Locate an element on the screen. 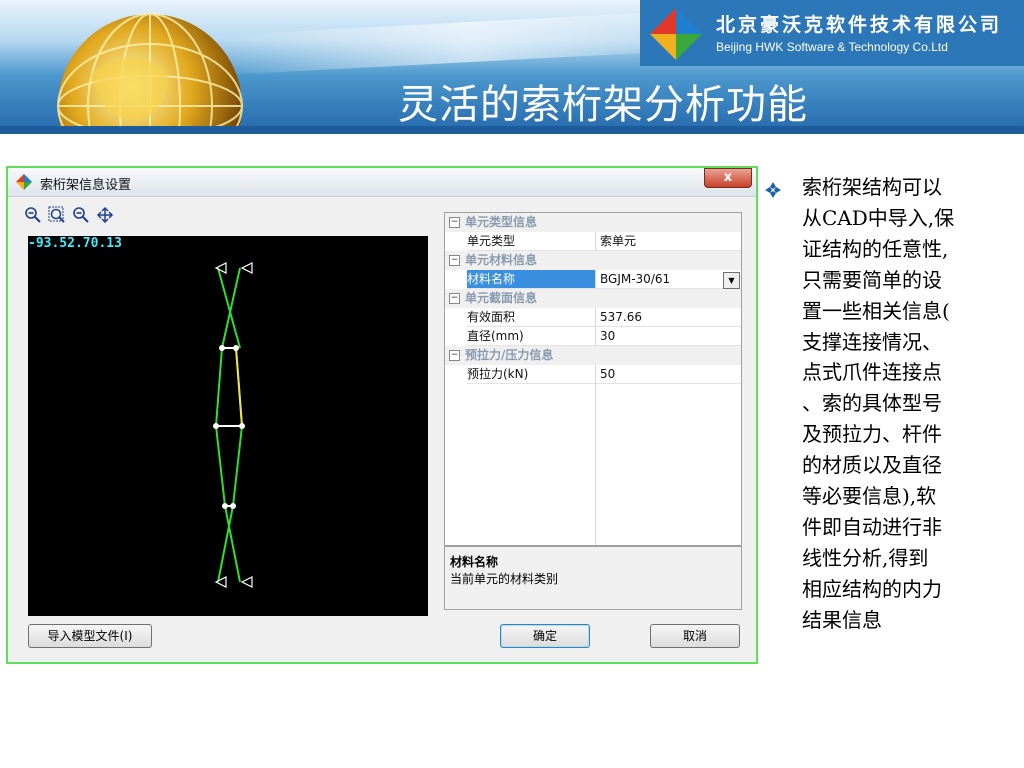 This screenshot has height=768, width=1024. text-line: 只需要简单的设 is located at coordinates (872, 279).